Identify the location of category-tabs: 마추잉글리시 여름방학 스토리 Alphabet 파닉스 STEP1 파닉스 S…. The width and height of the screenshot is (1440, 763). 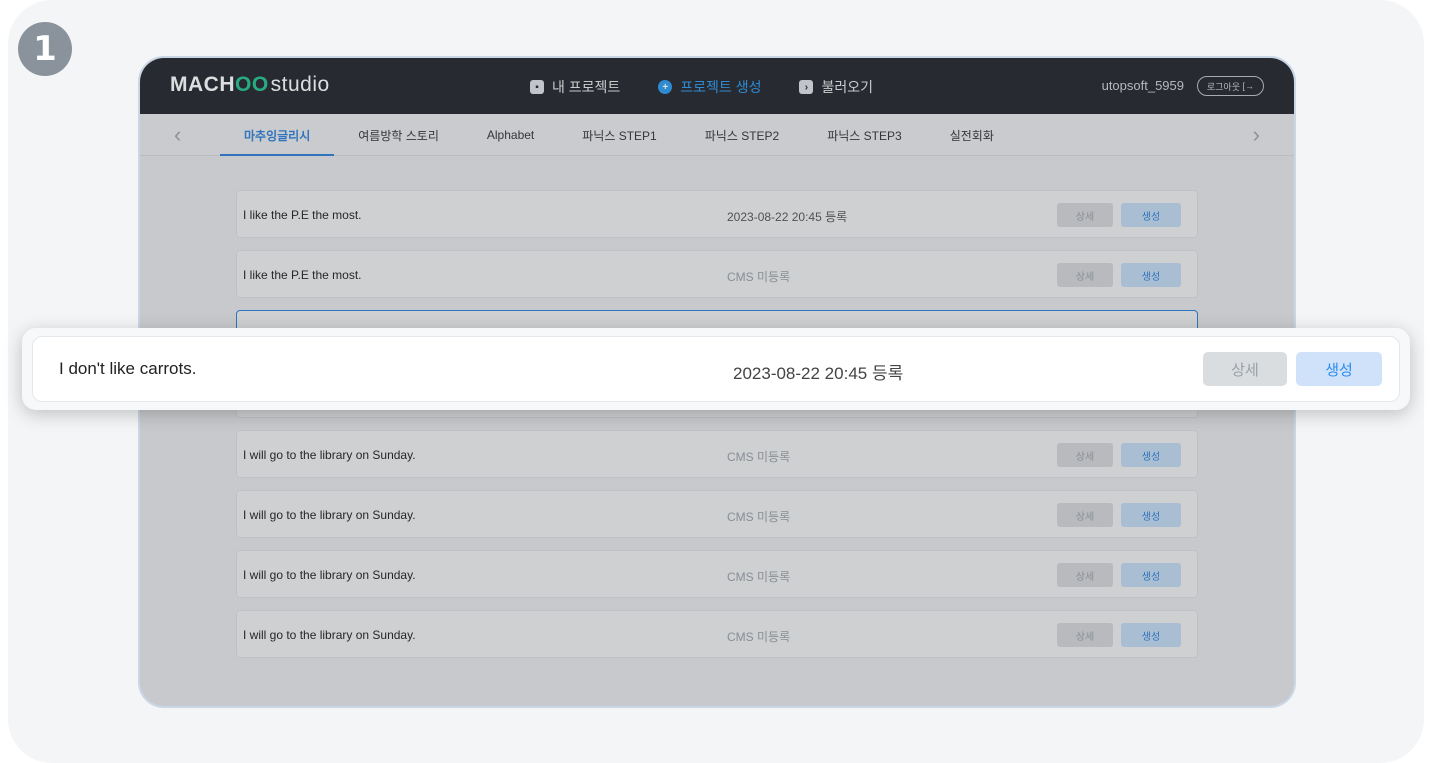
(619, 135).